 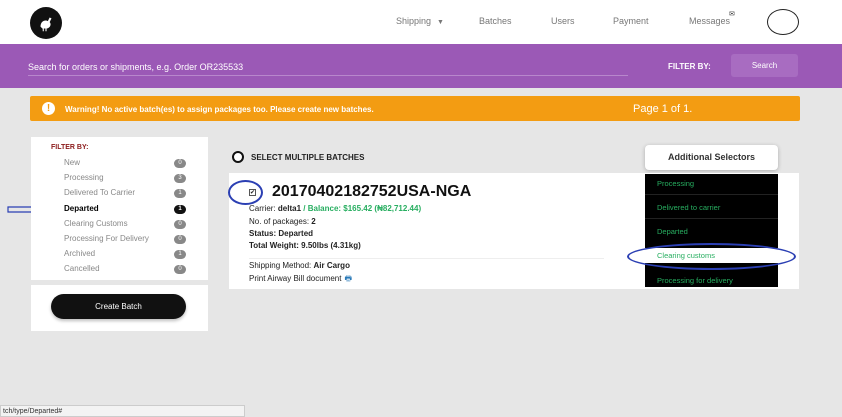 I want to click on dropdown-item-processing-for-delivery: Processing for delivery, so click(x=695, y=280).